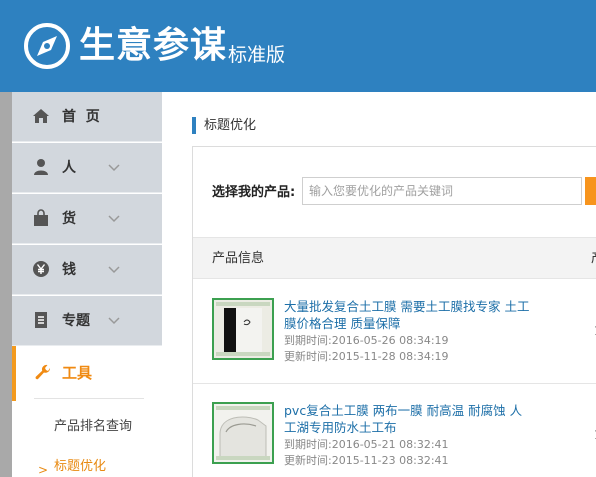  I want to click on divider, so click(89, 398).